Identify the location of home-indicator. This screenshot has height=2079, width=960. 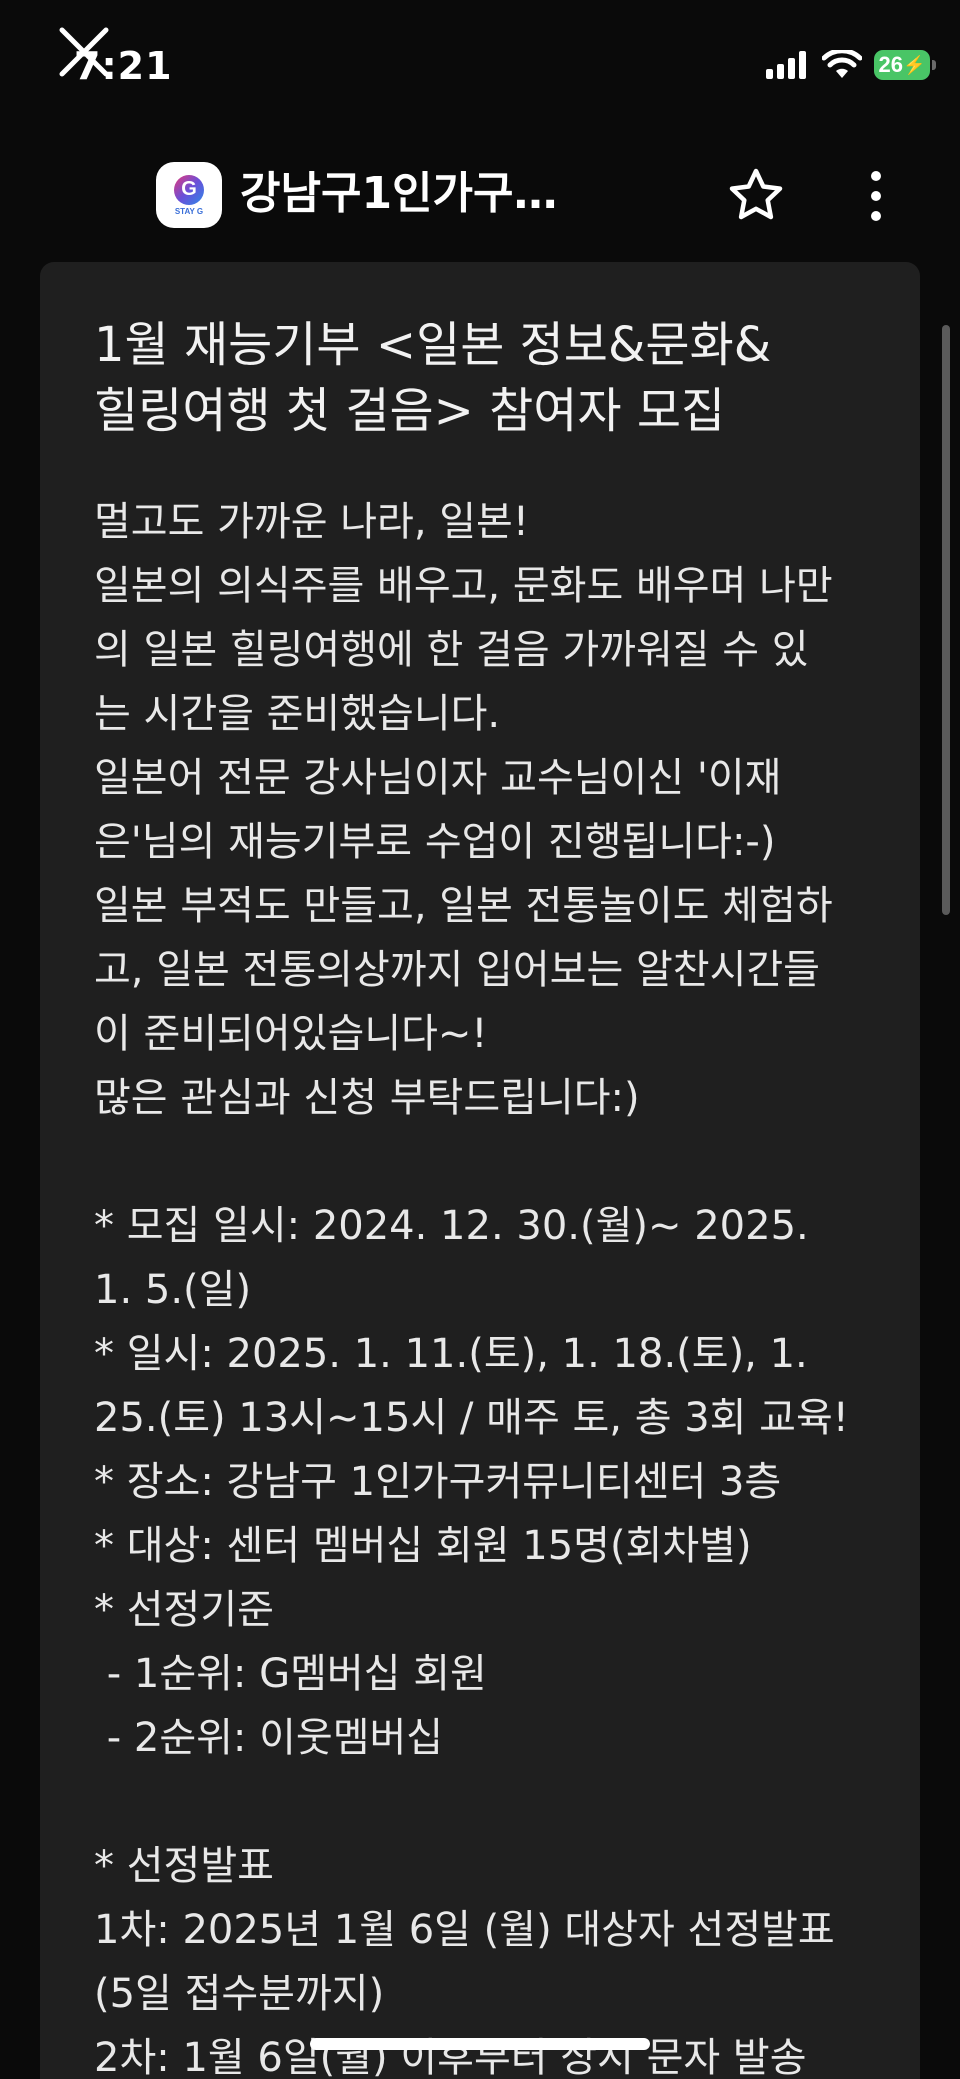
(480, 2044).